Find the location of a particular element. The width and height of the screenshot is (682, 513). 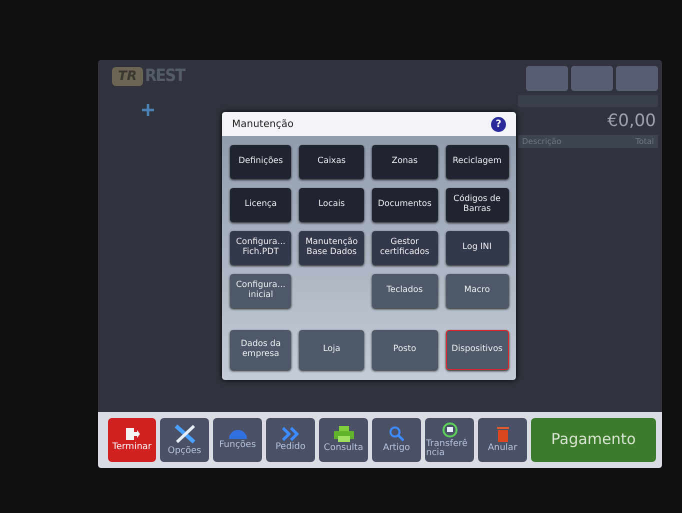

plus-icon is located at coordinates (148, 110).